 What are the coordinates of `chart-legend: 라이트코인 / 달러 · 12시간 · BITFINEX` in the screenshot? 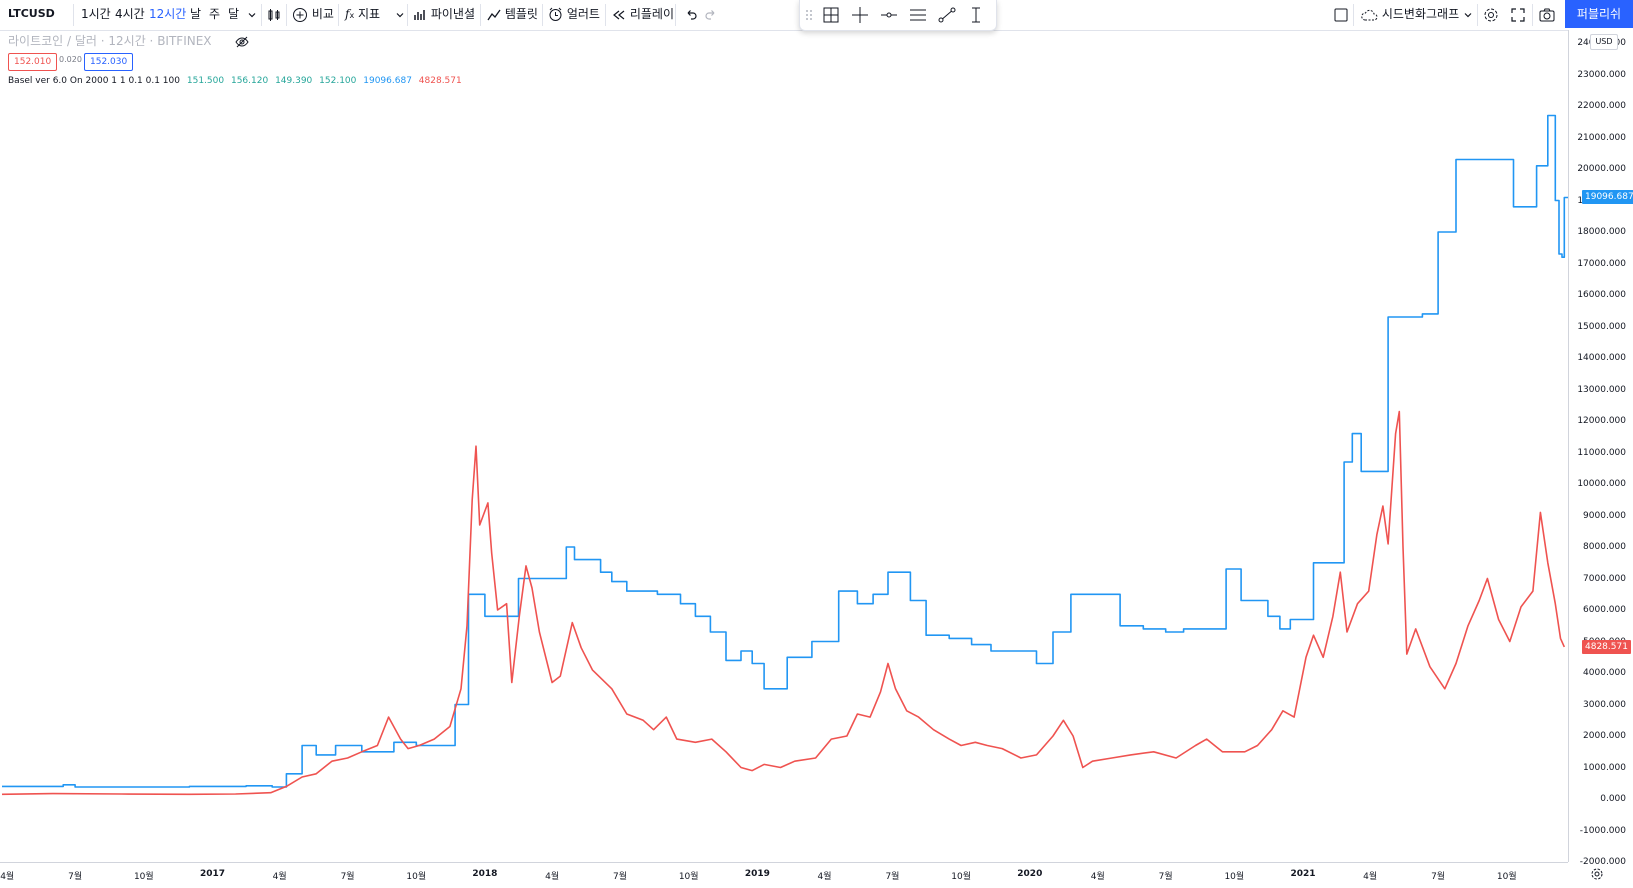 It's located at (110, 40).